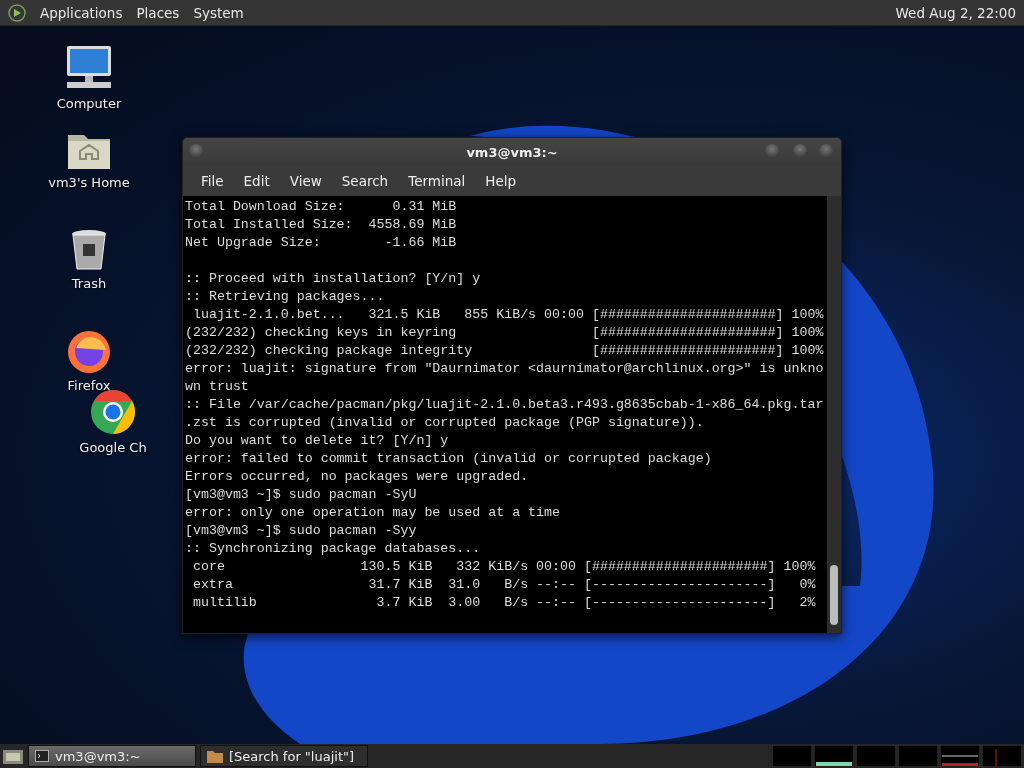 This screenshot has width=1024, height=768. Describe the element at coordinates (81, 12) in the screenshot. I see `panel-menu: Applications` at that location.